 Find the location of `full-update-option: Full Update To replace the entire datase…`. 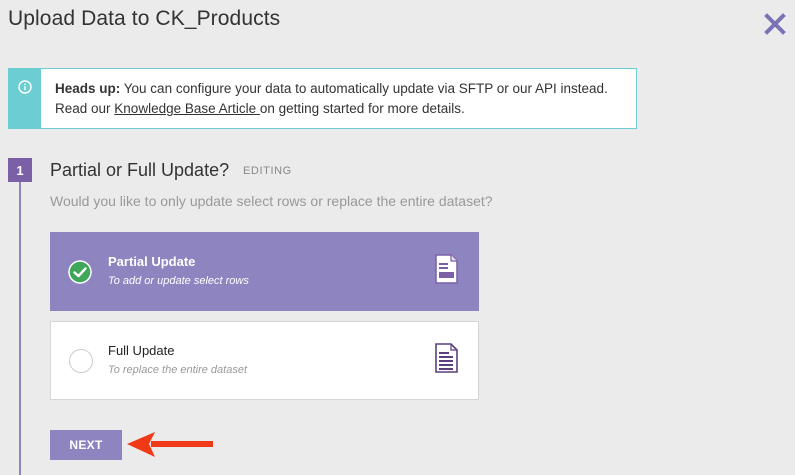

full-update-option: Full Update To replace the entire datase… is located at coordinates (264, 360).